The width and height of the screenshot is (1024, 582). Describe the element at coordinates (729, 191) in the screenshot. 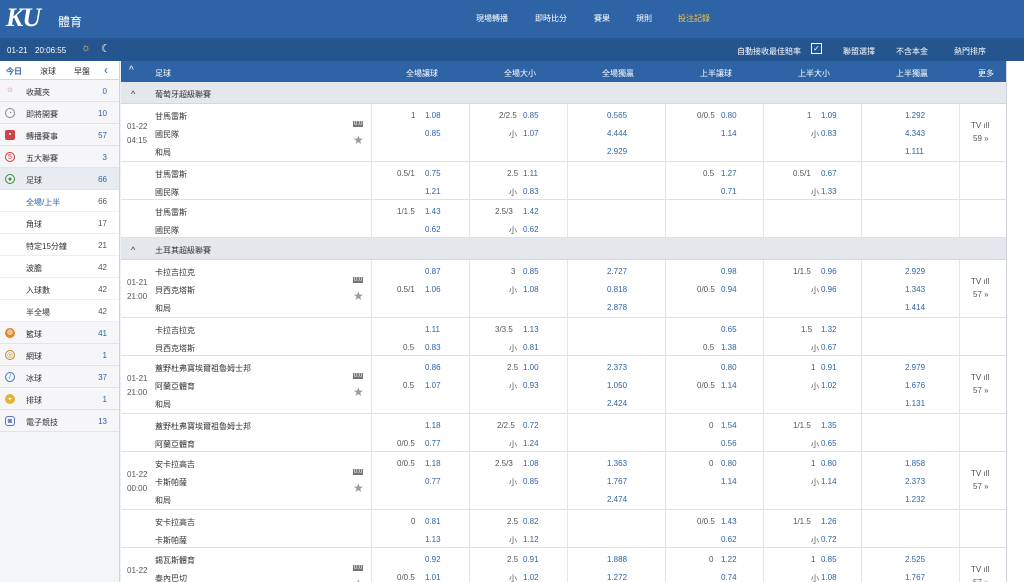

I see `odds-value: 0.71` at that location.